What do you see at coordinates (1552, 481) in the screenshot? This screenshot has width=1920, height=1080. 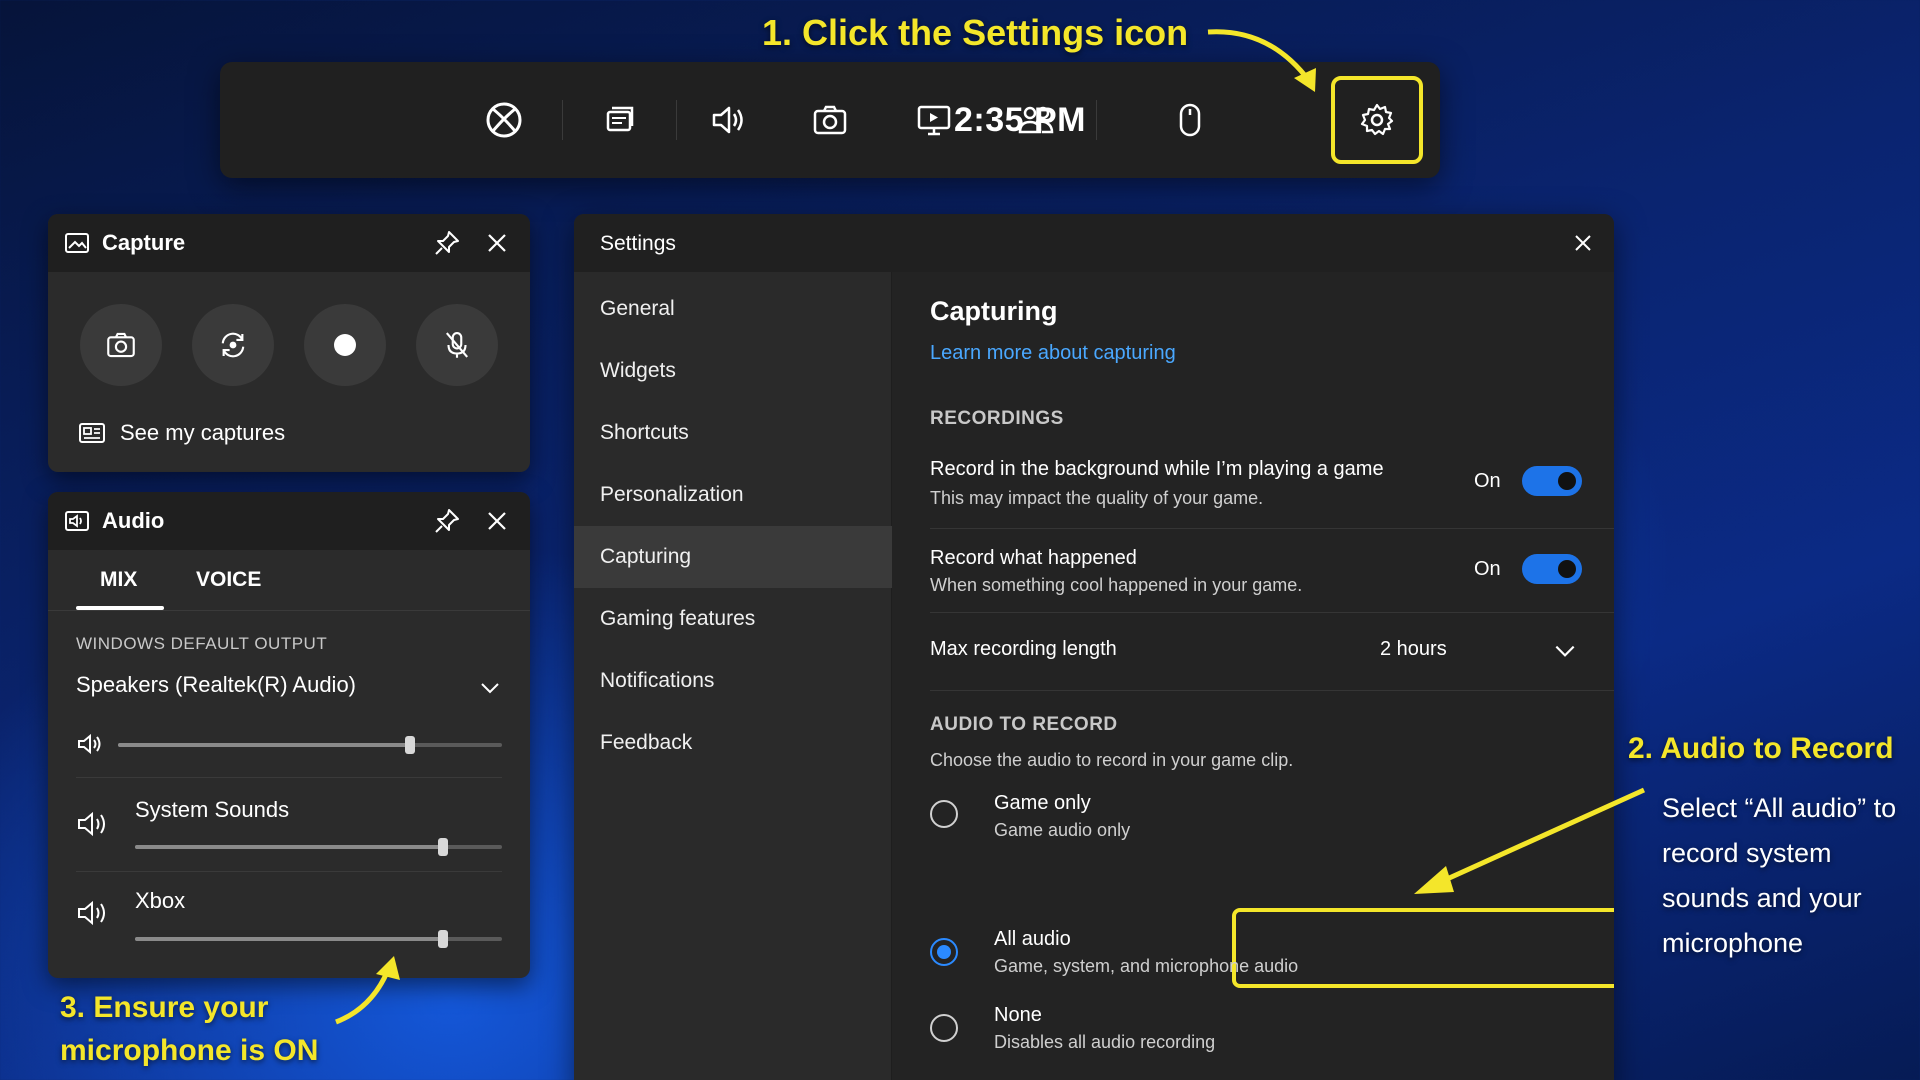 I see `background-recording-toggle` at bounding box center [1552, 481].